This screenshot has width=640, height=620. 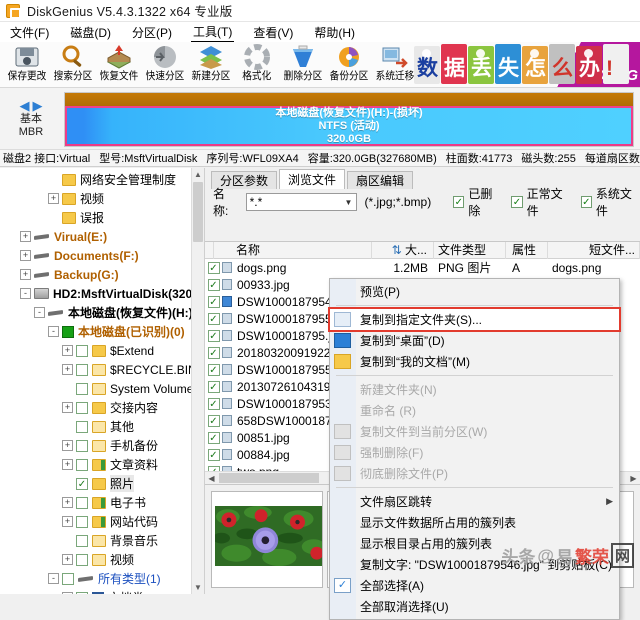 What do you see at coordinates (95, 426) in the screenshot?
I see `tree-node-13: 其他` at bounding box center [95, 426].